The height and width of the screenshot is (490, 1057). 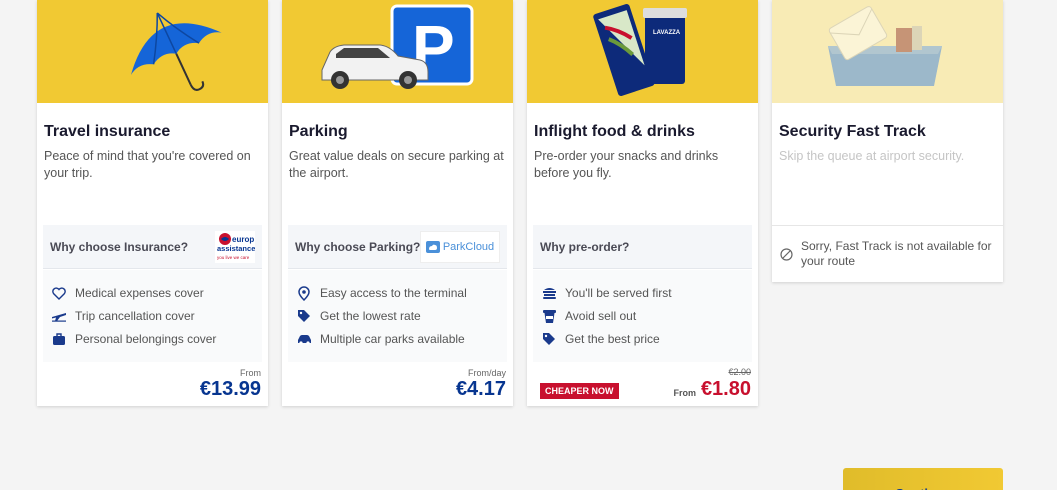 What do you see at coordinates (59, 316) in the screenshot?
I see `plane-icon` at bounding box center [59, 316].